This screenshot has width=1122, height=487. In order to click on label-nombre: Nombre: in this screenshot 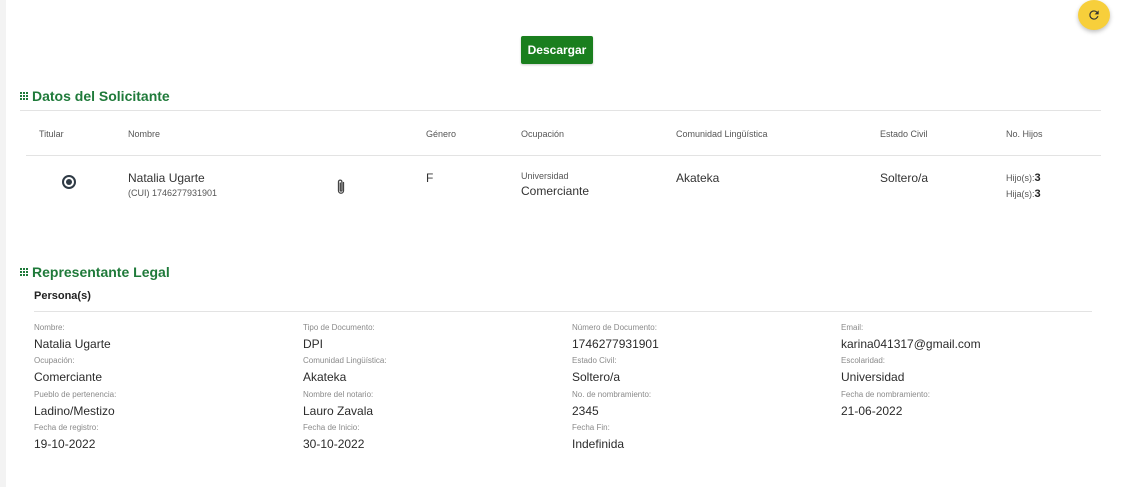, I will do `click(49, 327)`.